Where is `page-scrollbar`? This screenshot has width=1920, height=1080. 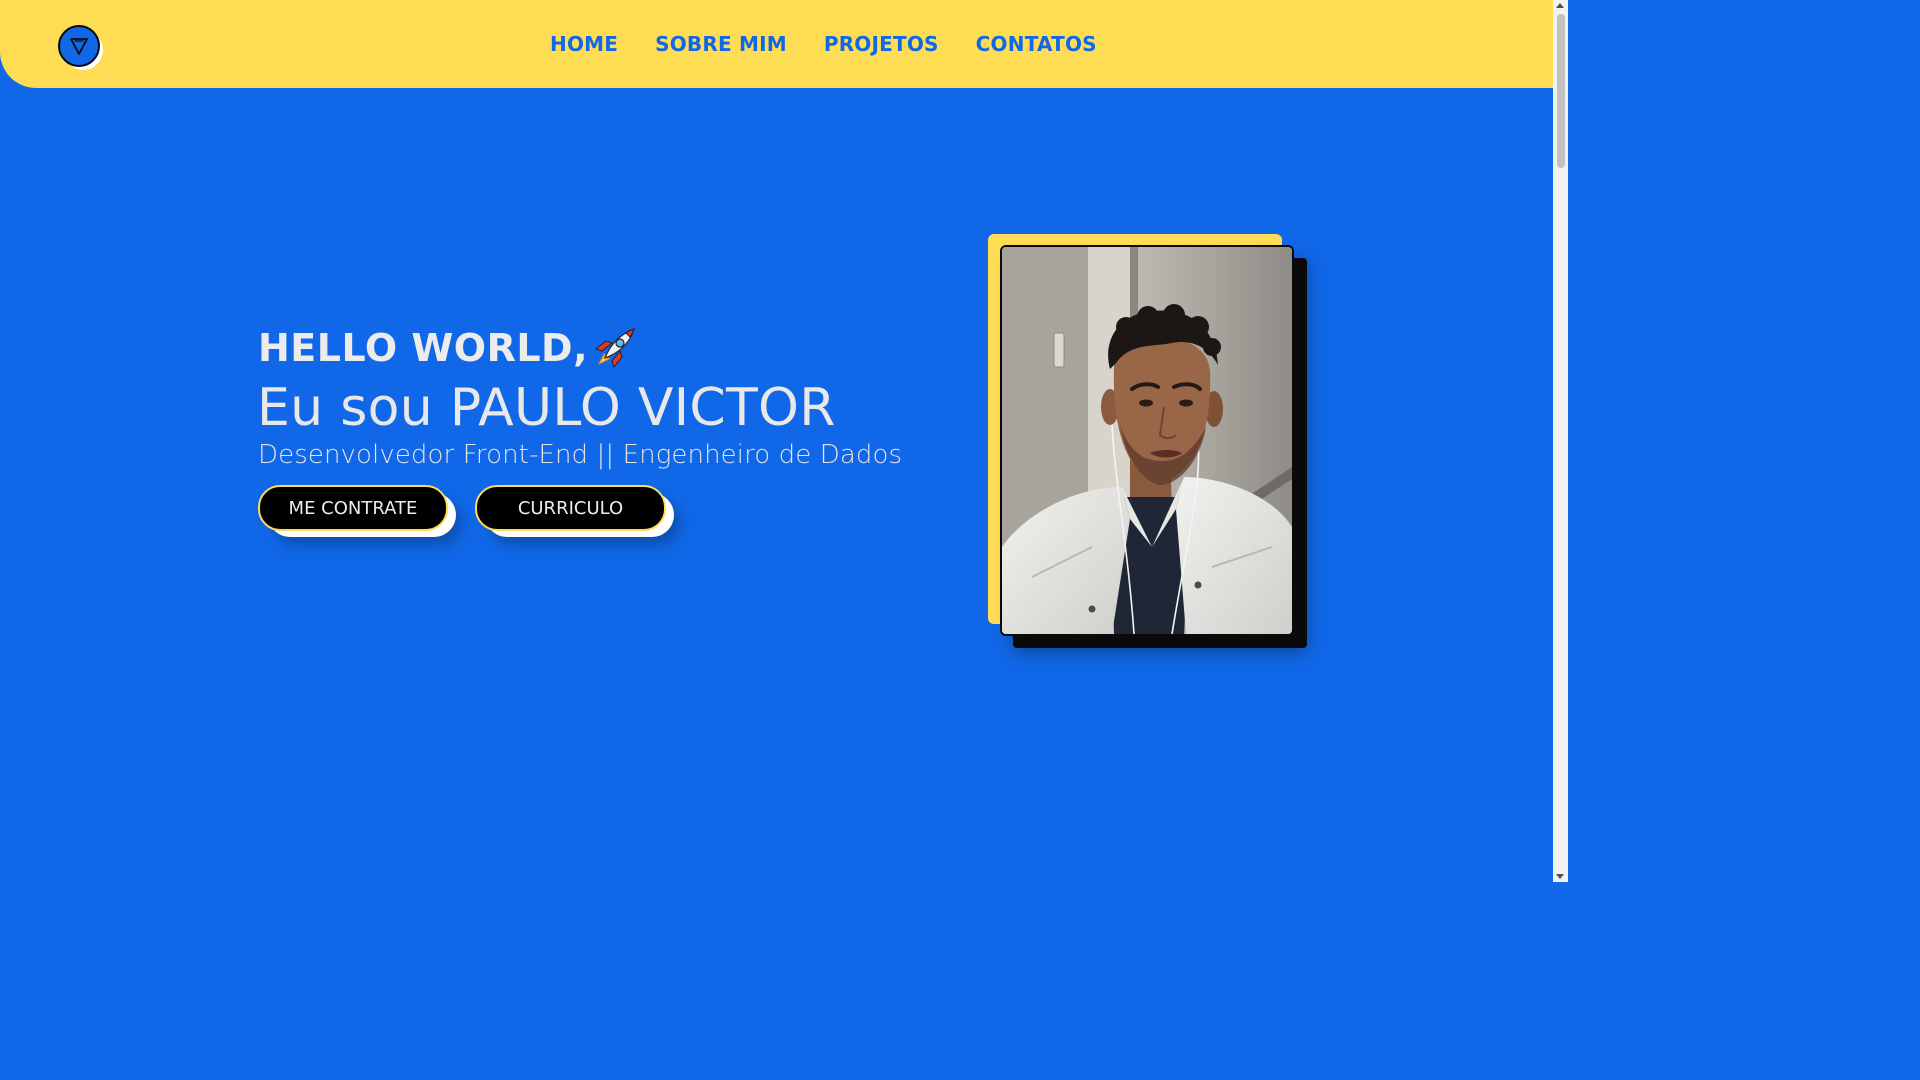 page-scrollbar is located at coordinates (1560, 441).